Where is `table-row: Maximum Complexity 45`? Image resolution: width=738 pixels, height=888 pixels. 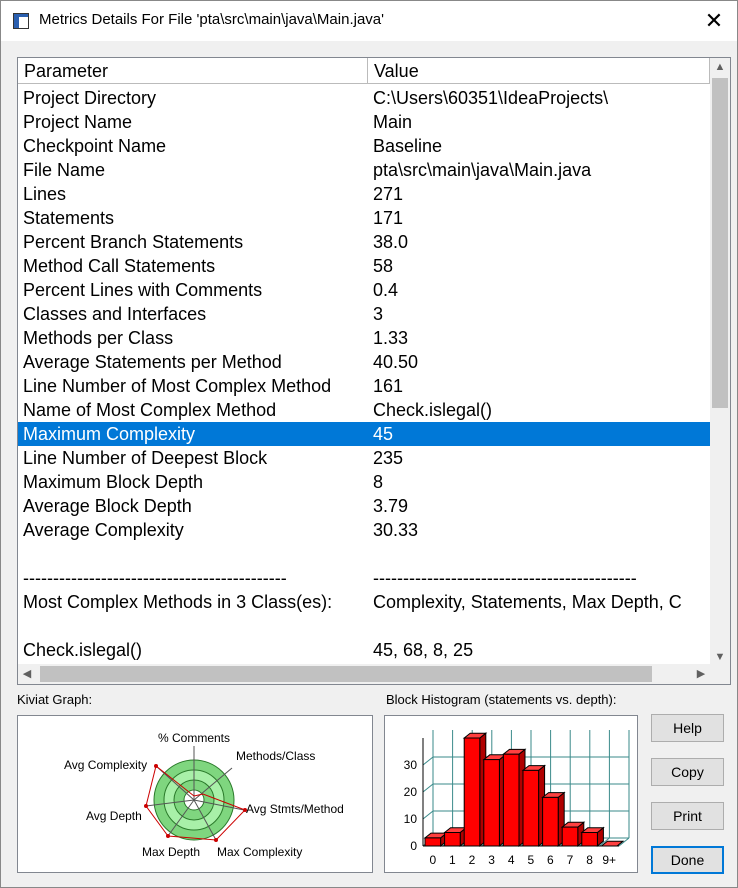
table-row: Maximum Complexity 45 is located at coordinates (364, 434).